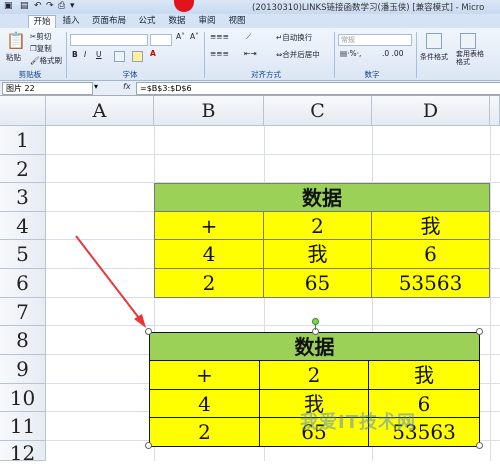 The height and width of the screenshot is (465, 500). Describe the element at coordinates (61, 6) in the screenshot. I see `print-icon: ⎙` at that location.